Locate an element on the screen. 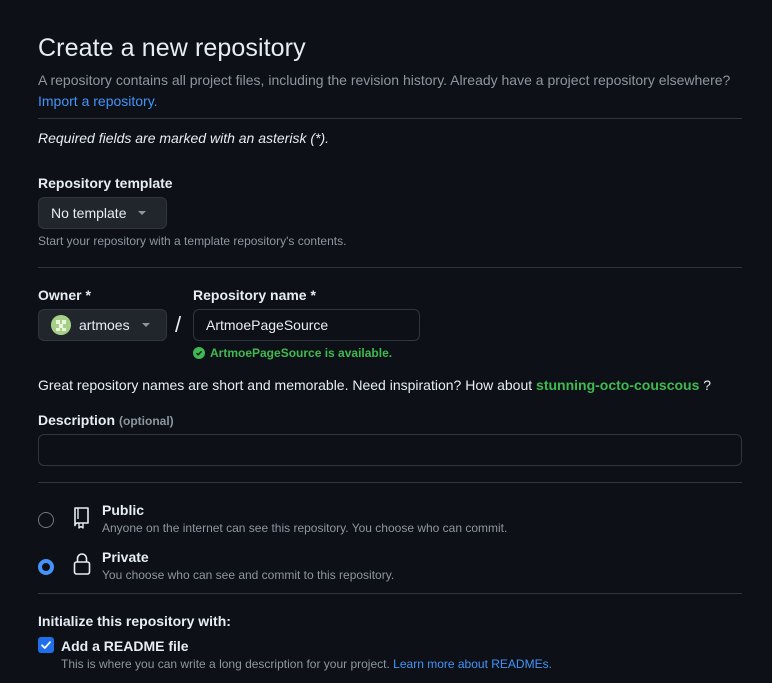 This screenshot has height=683, width=772. owner-label: Owner * is located at coordinates (64, 295).